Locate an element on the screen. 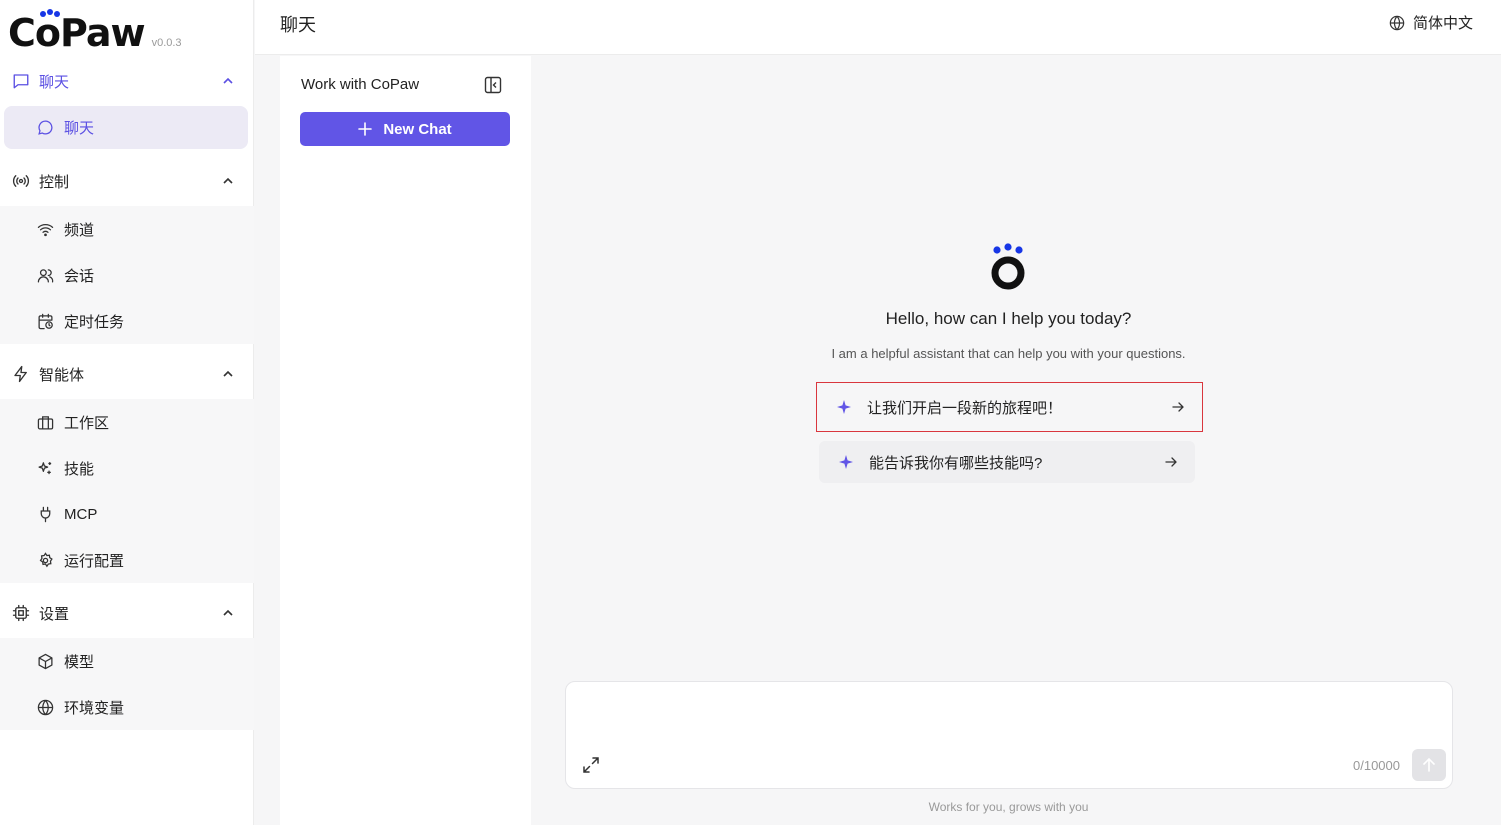 The image size is (1501, 825). menu-group-label: 设置 is located at coordinates (54, 614).